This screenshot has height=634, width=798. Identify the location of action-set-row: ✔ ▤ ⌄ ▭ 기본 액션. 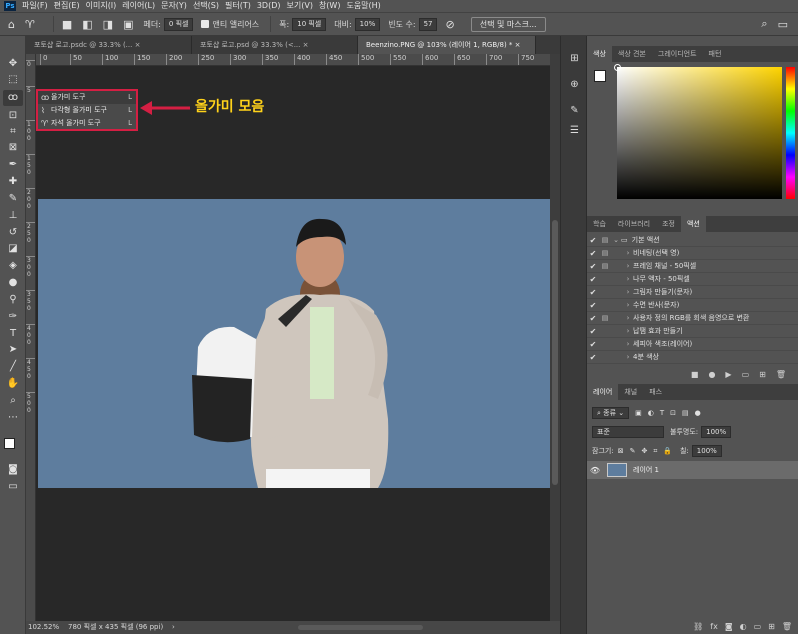
(692, 240).